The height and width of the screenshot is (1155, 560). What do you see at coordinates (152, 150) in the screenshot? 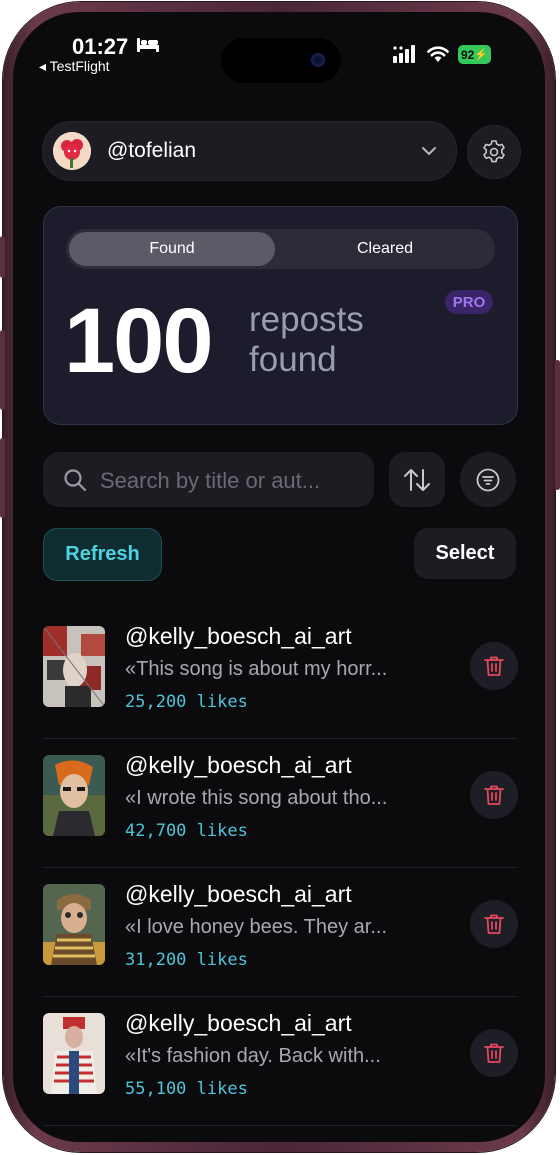
I see `account-username: @tofelian` at bounding box center [152, 150].